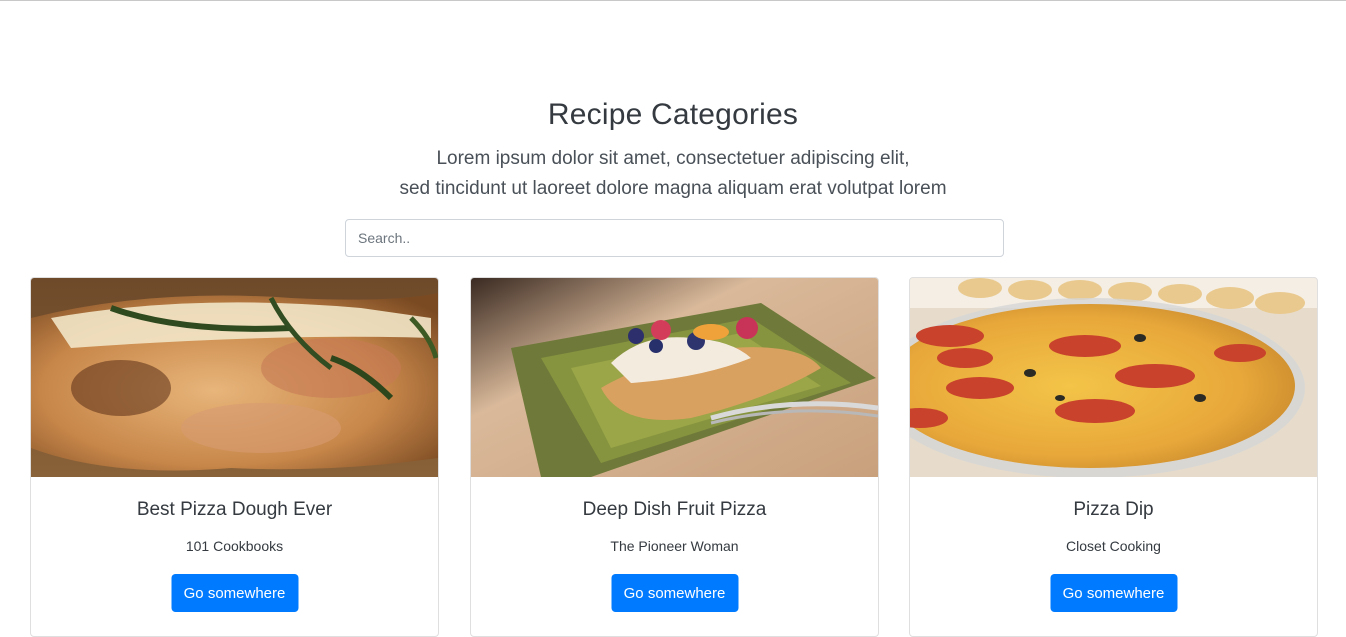  What do you see at coordinates (674, 238) in the screenshot?
I see `search-input` at bounding box center [674, 238].